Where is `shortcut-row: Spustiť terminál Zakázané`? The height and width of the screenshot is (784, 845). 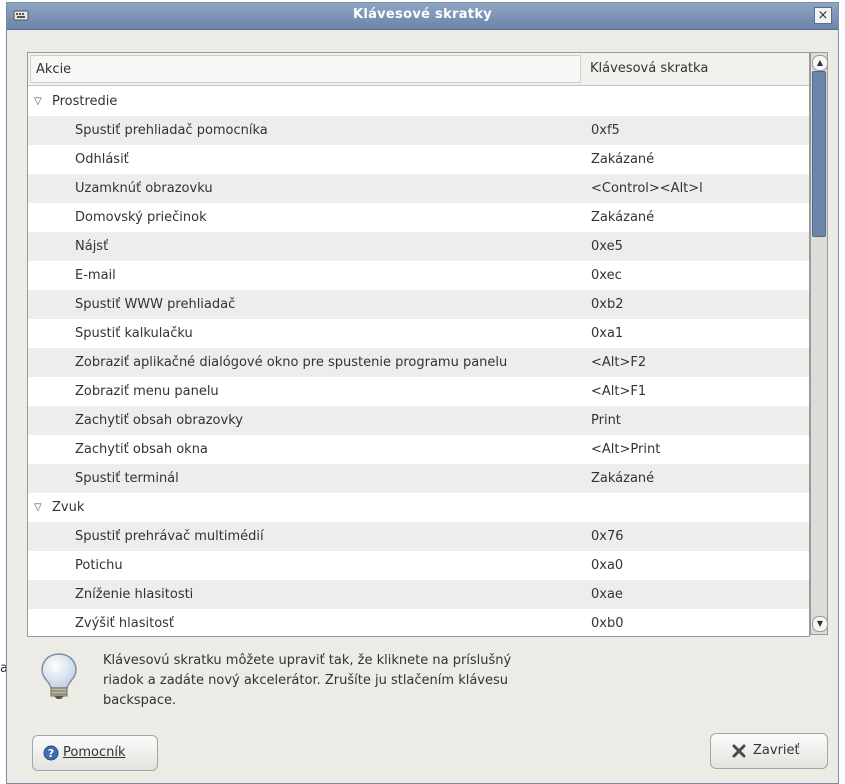 shortcut-row: Spustiť terminál Zakázané is located at coordinates (418, 478).